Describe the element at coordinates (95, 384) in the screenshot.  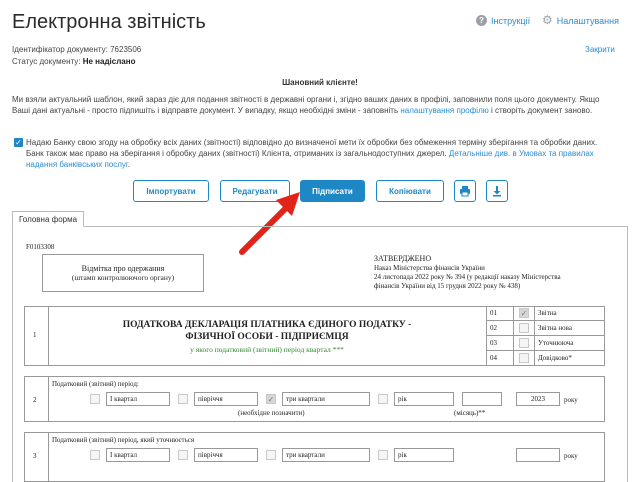
I see `period-label: Податковий (звітний) період:` at that location.